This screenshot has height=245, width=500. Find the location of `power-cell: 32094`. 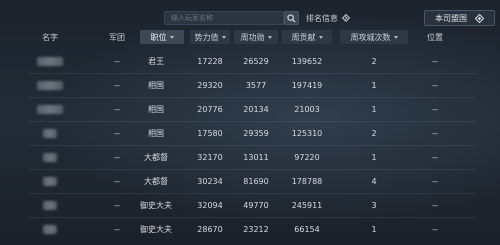

power-cell: 32094 is located at coordinates (210, 205).